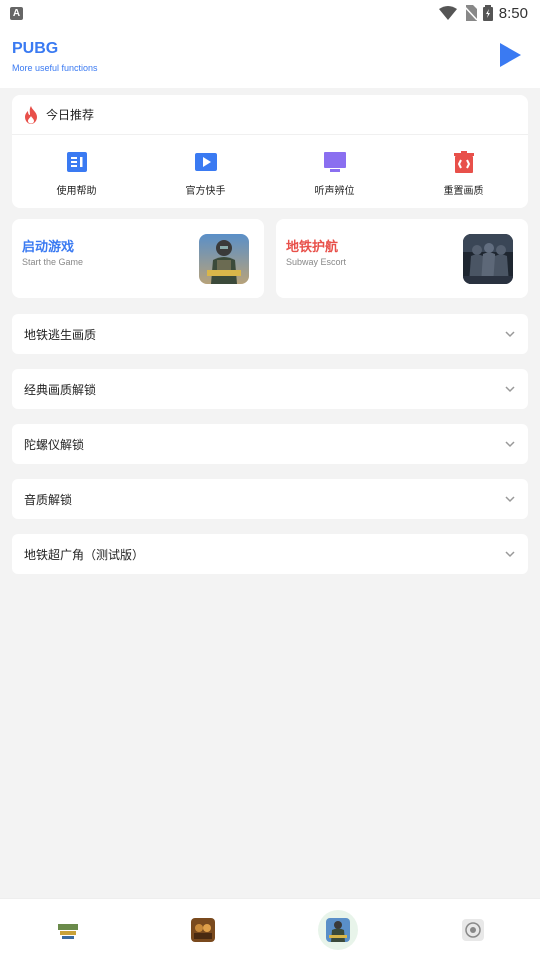  I want to click on sound-locate-button: 听声辨位, so click(334, 171).